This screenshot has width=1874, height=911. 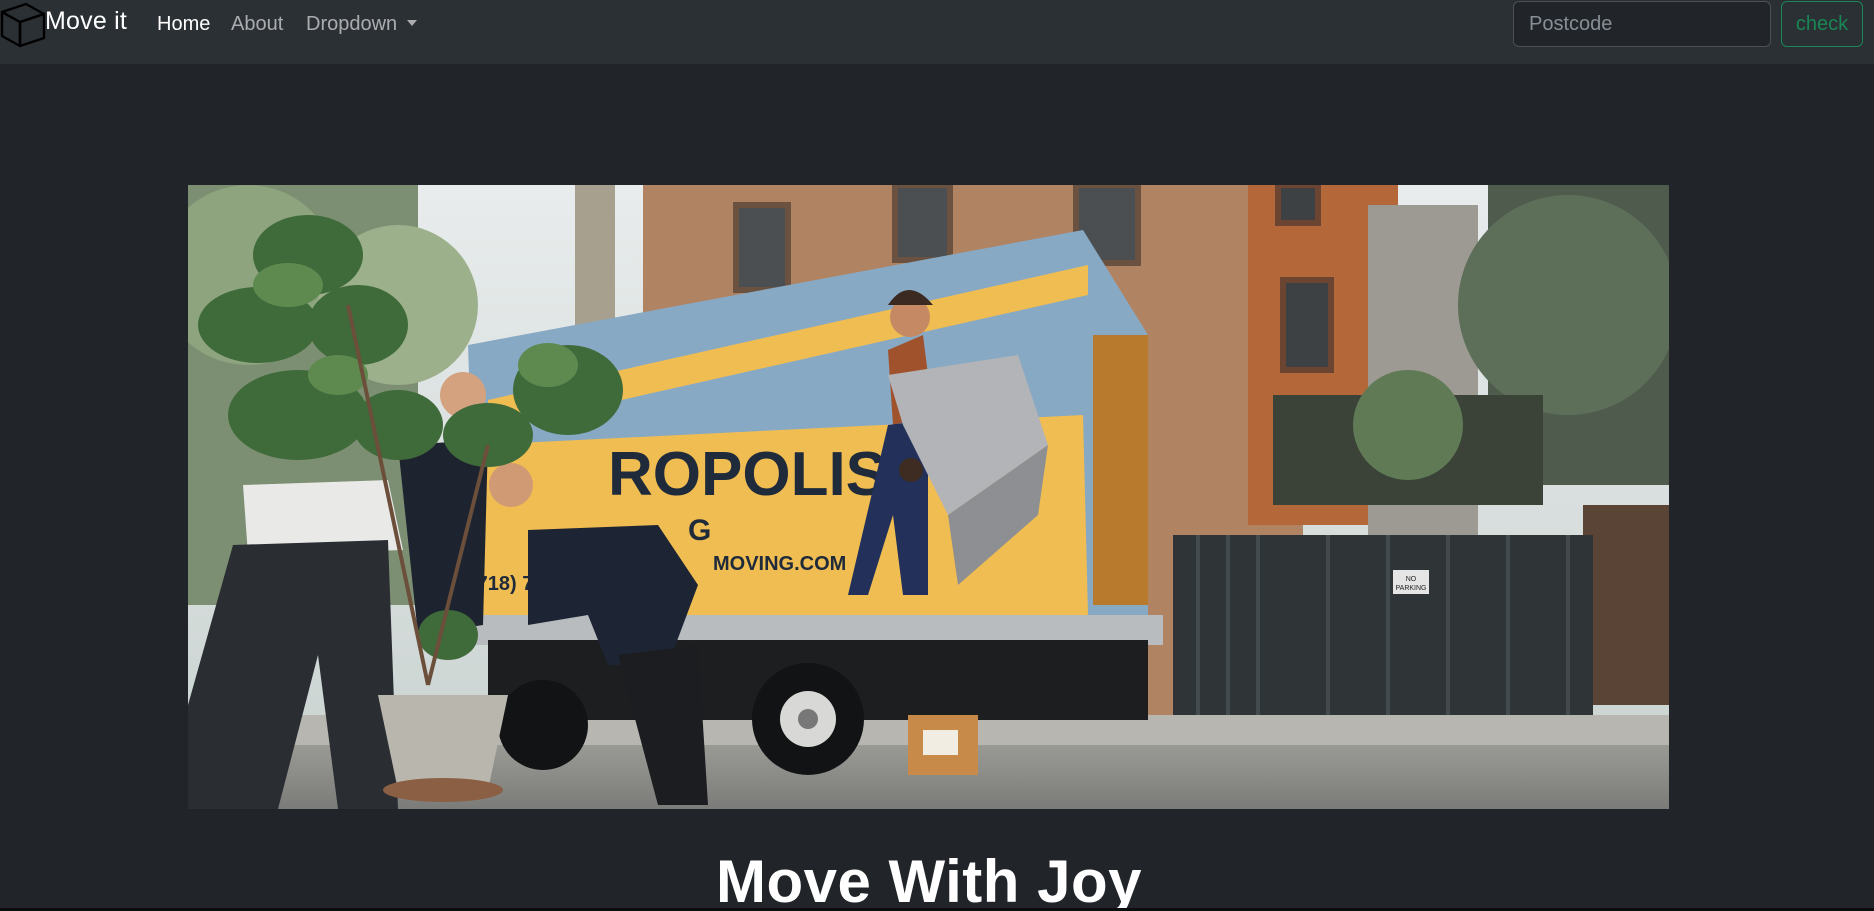 What do you see at coordinates (183, 24) in the screenshot?
I see `nav-home: Home` at bounding box center [183, 24].